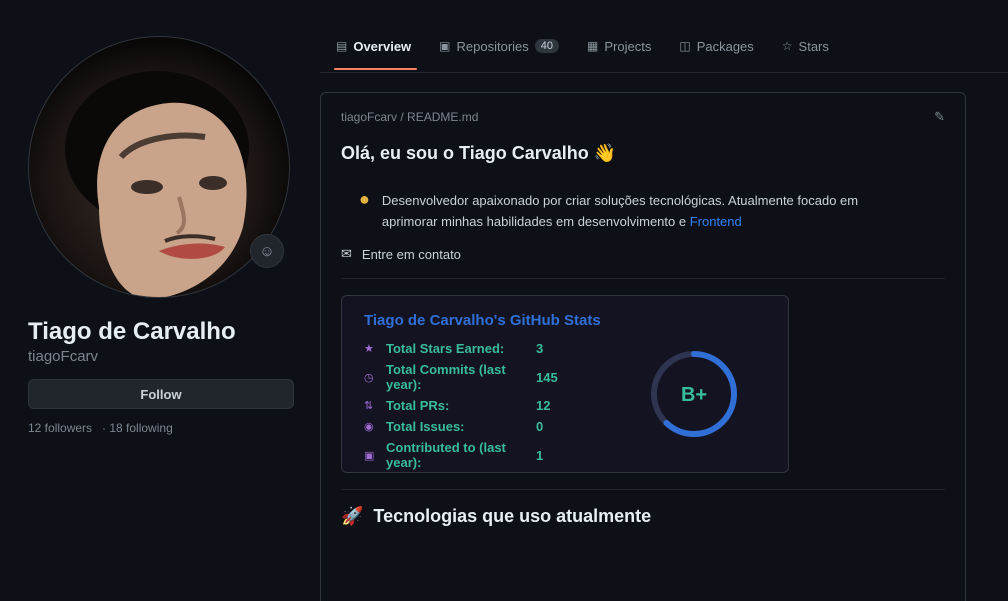 This screenshot has width=1008, height=601. I want to click on readme-path: tiagoFcarv / README.md, so click(409, 117).